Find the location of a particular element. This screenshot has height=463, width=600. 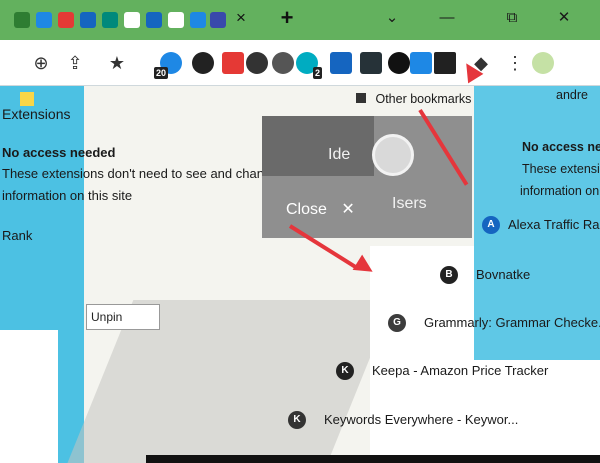

close-button: Close ✕ is located at coordinates (322, 210).